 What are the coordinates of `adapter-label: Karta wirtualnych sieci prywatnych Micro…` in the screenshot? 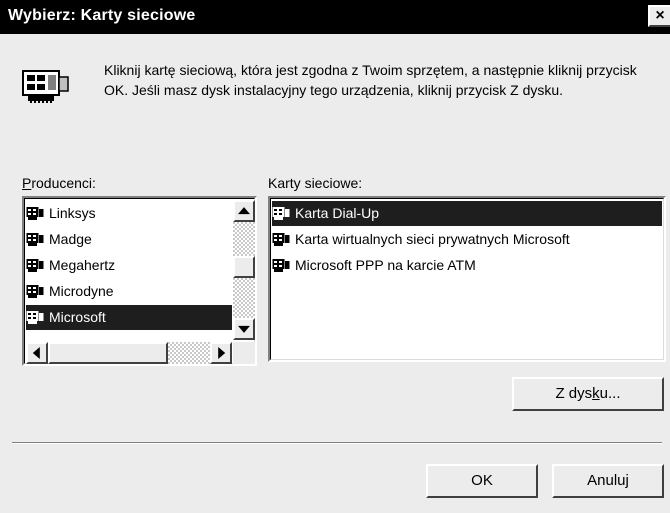 It's located at (432, 239).